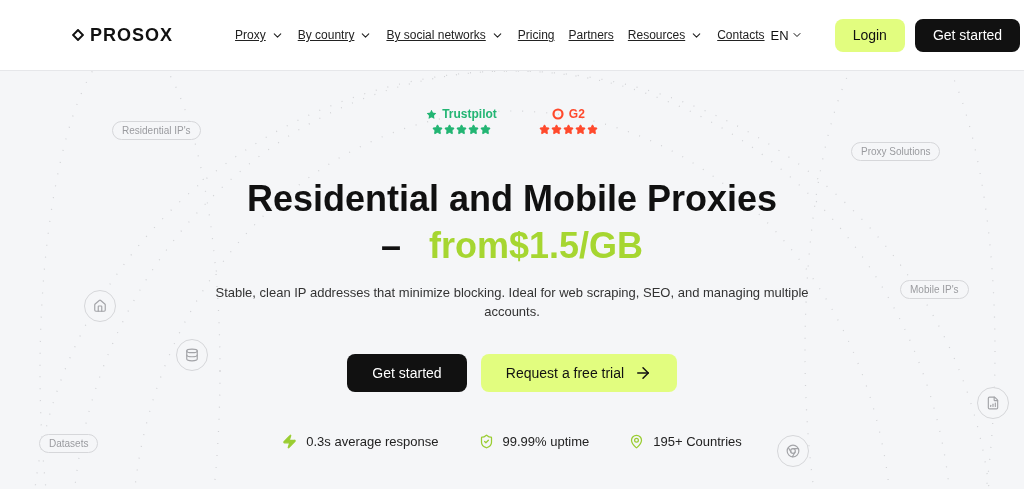 This screenshot has height=489, width=1024. What do you see at coordinates (290, 441) in the screenshot?
I see `bolt-icon` at bounding box center [290, 441].